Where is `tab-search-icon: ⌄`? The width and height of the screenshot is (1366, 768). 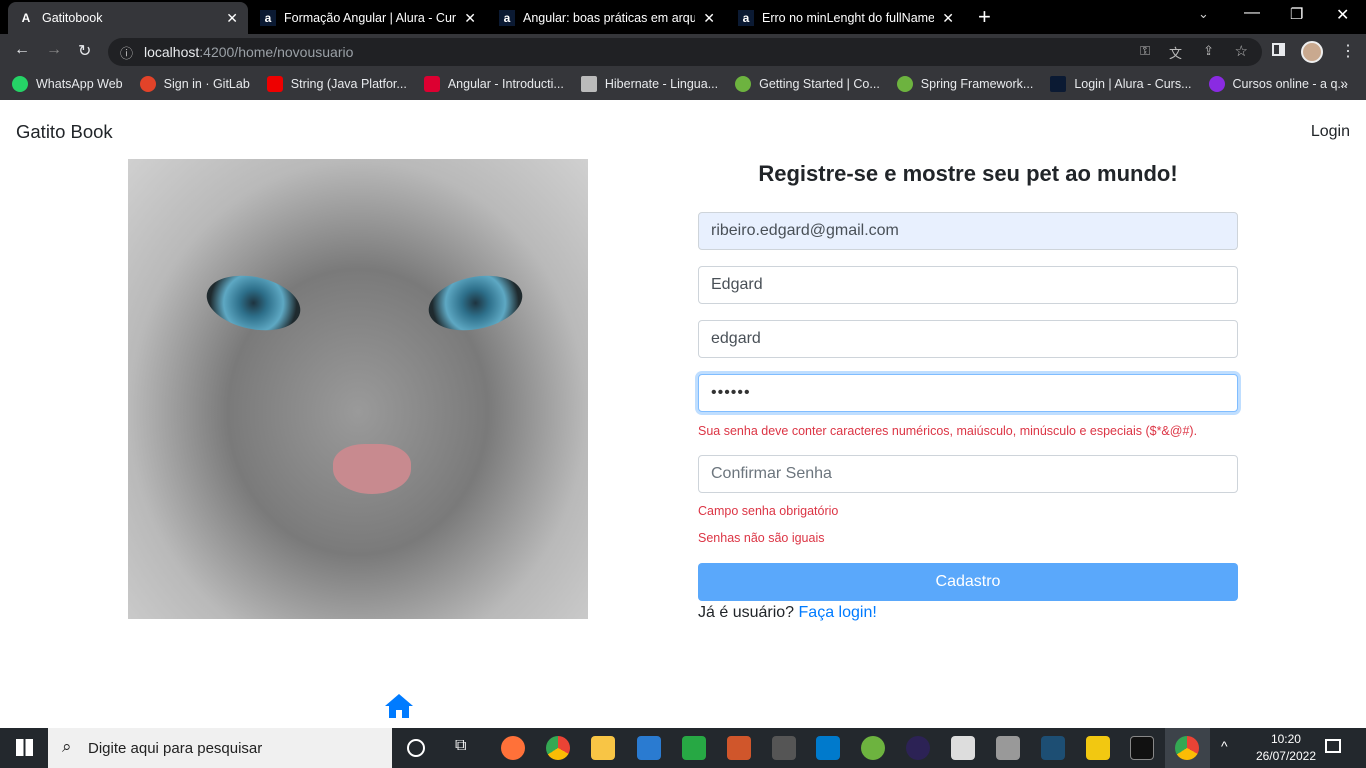 tab-search-icon: ⌄ is located at coordinates (1203, 14).